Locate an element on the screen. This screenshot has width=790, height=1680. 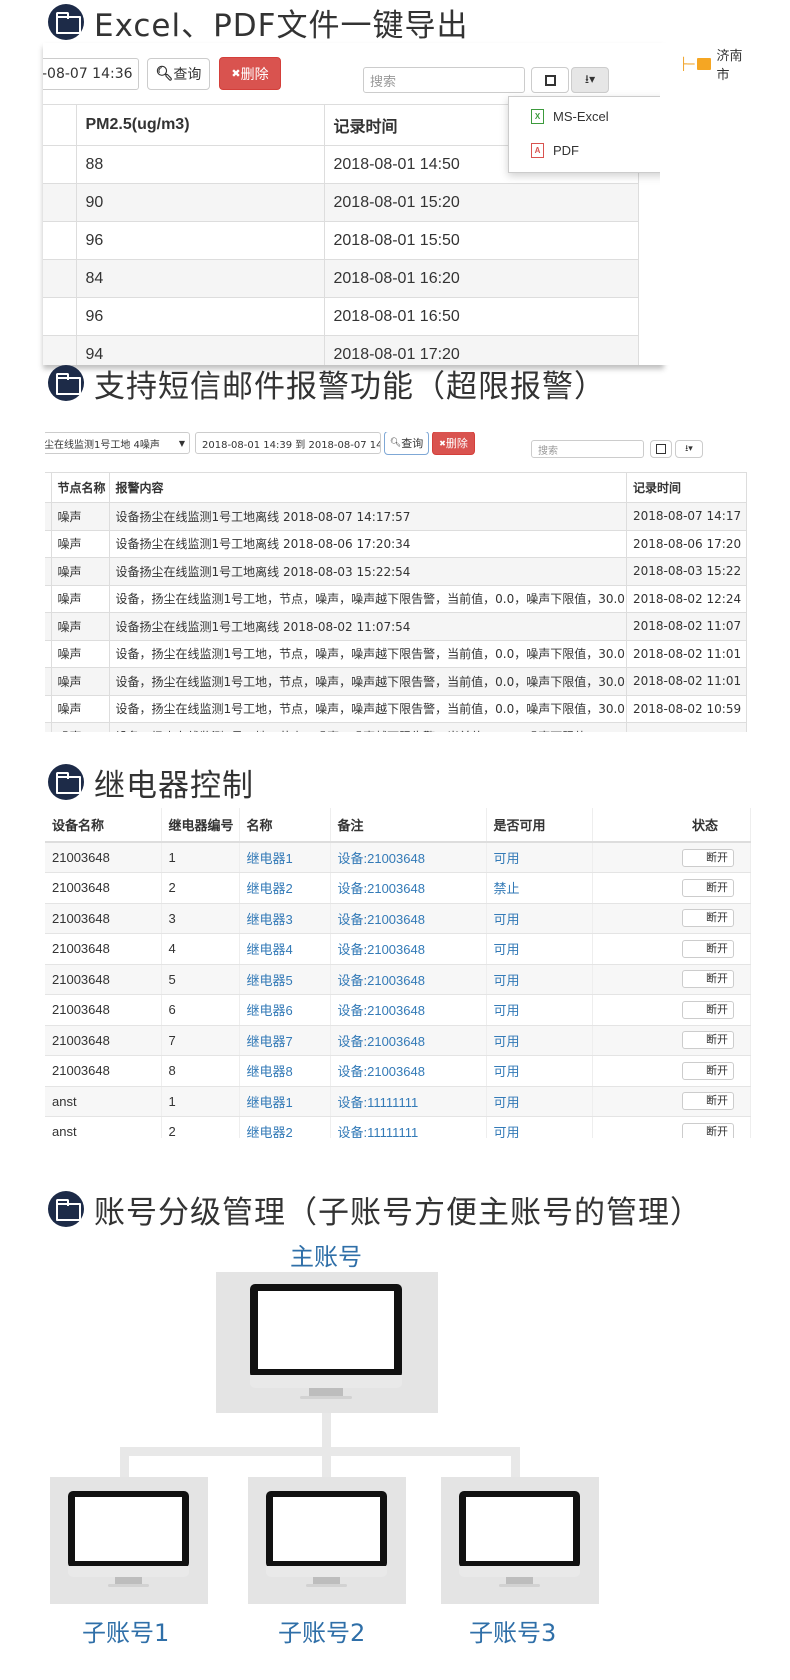
column-header: 设备名称 is located at coordinates (103, 825).